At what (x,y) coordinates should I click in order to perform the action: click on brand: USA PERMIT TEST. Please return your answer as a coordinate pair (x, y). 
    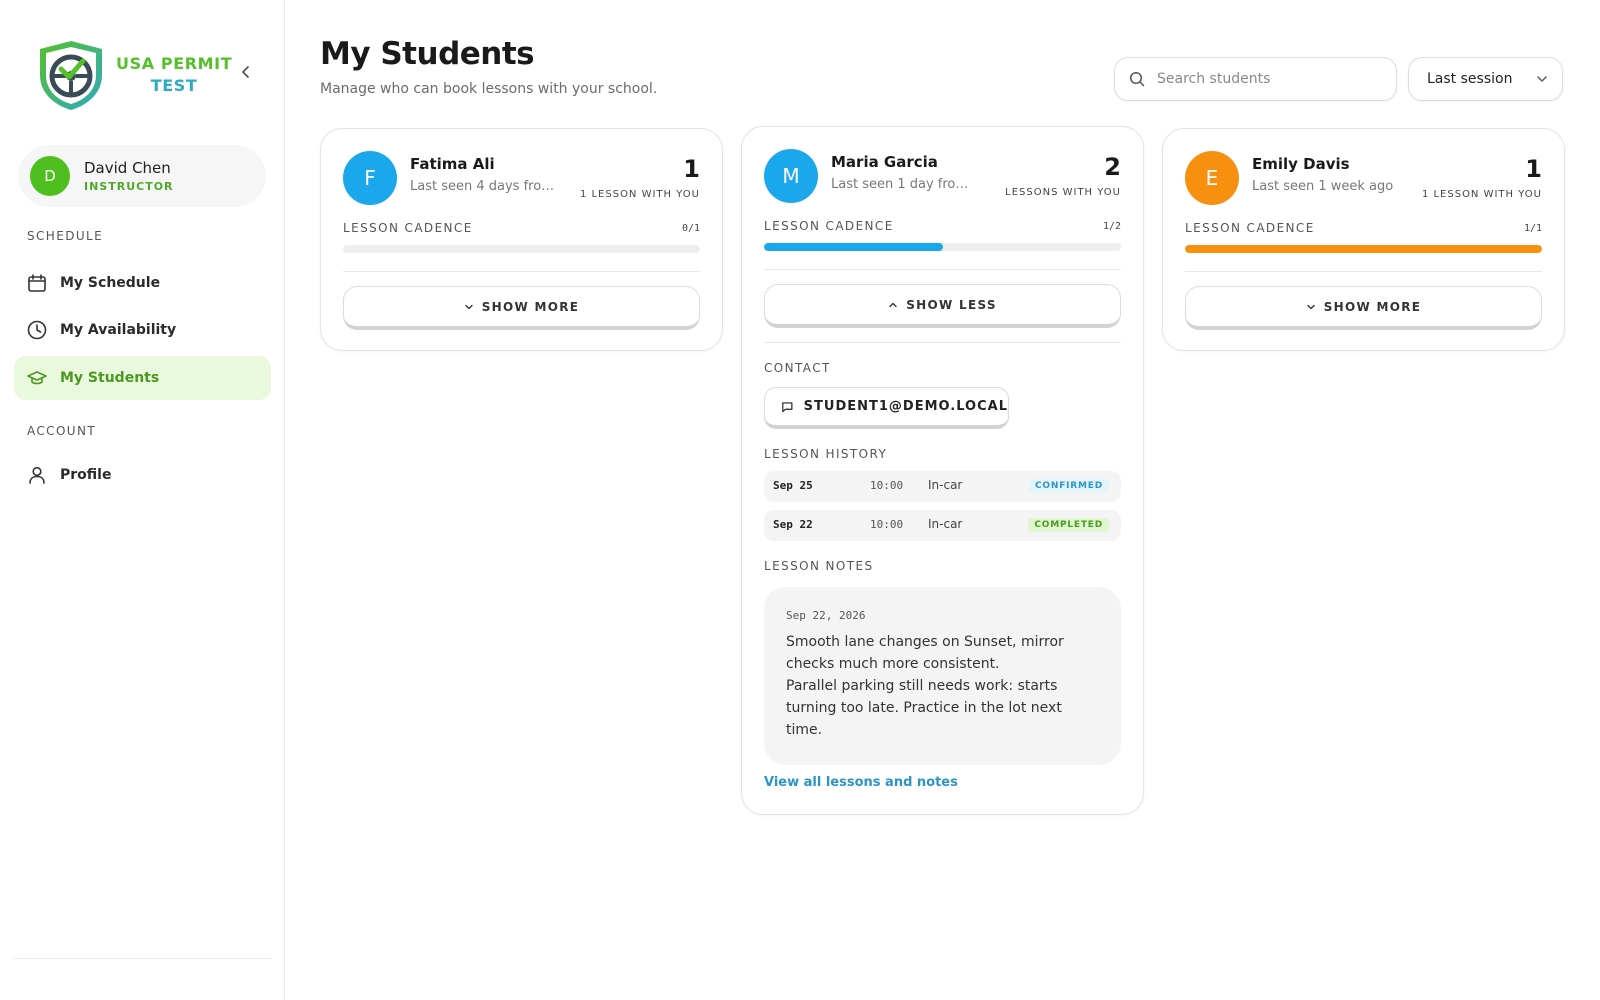
    Looking at the image, I should click on (134, 75).